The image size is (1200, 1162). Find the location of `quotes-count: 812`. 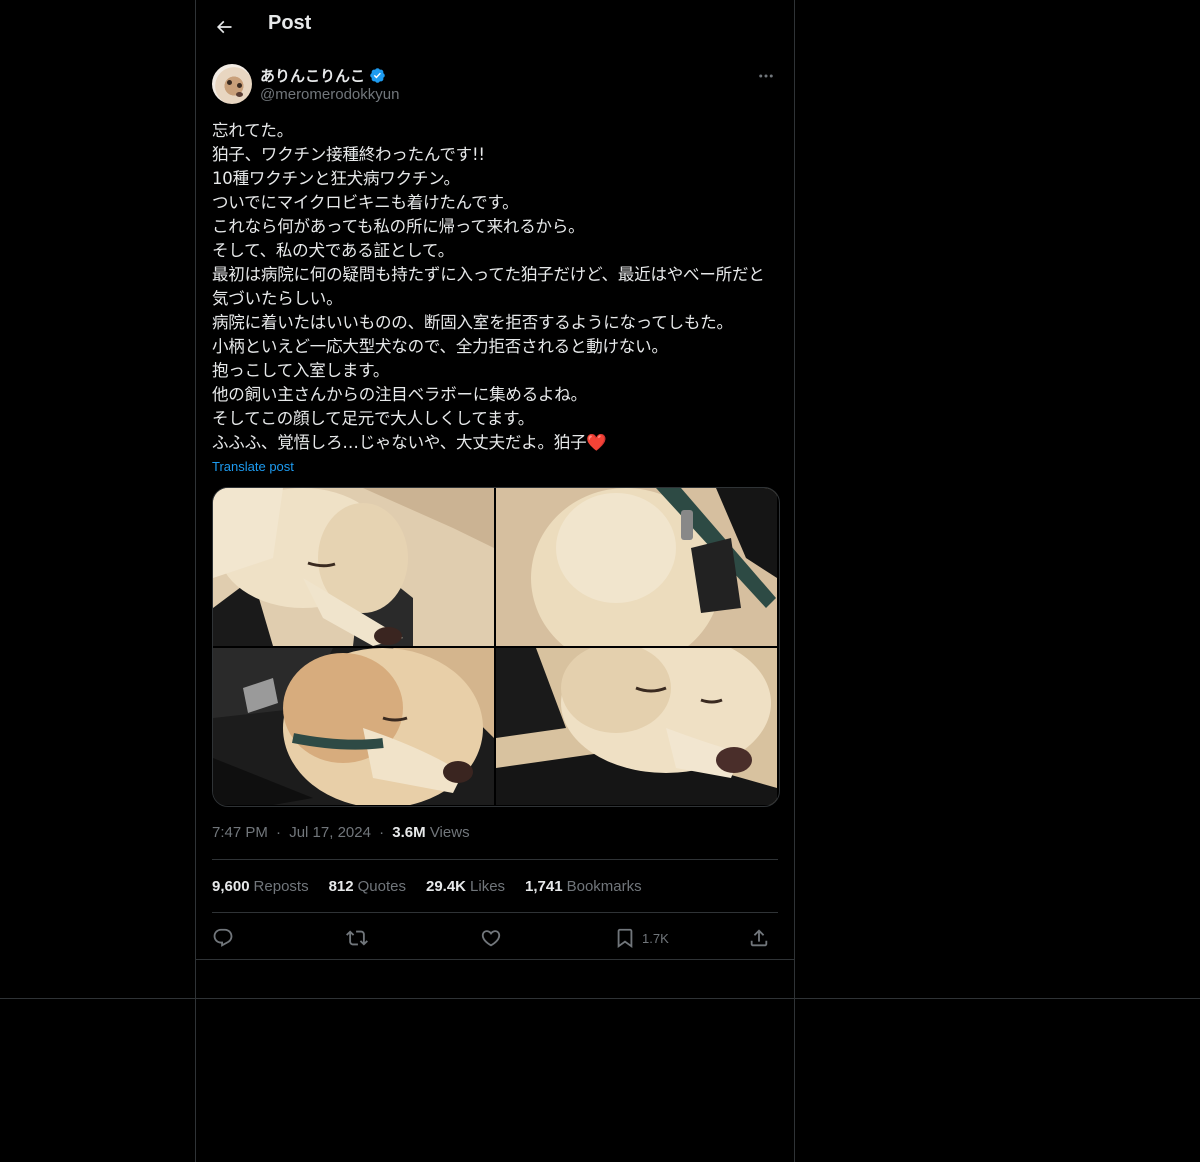

quotes-count: 812 is located at coordinates (341, 886).